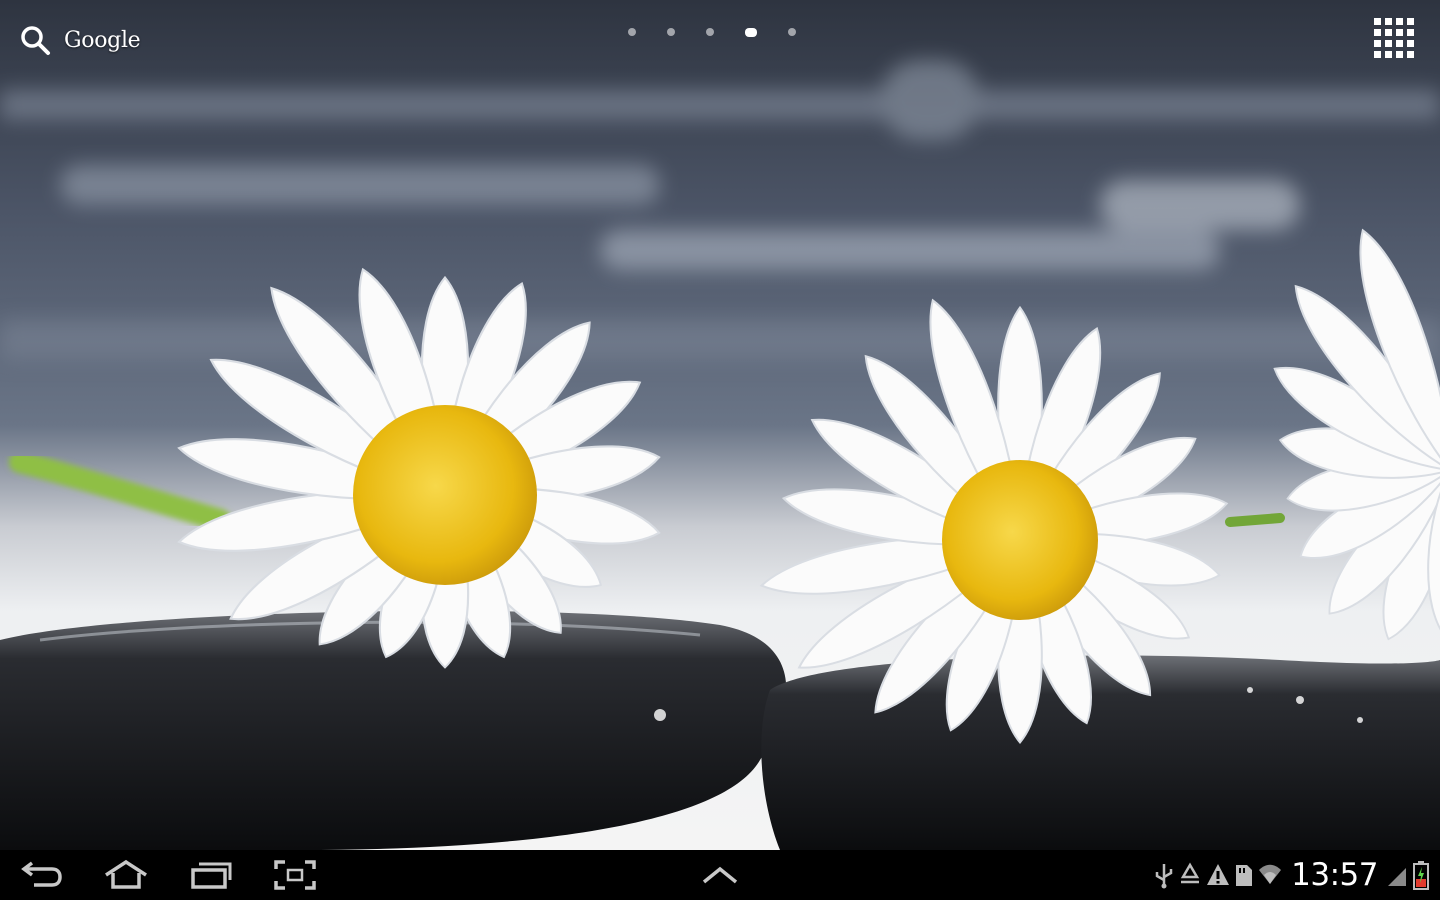  I want to click on screenshot-button, so click(295, 875).